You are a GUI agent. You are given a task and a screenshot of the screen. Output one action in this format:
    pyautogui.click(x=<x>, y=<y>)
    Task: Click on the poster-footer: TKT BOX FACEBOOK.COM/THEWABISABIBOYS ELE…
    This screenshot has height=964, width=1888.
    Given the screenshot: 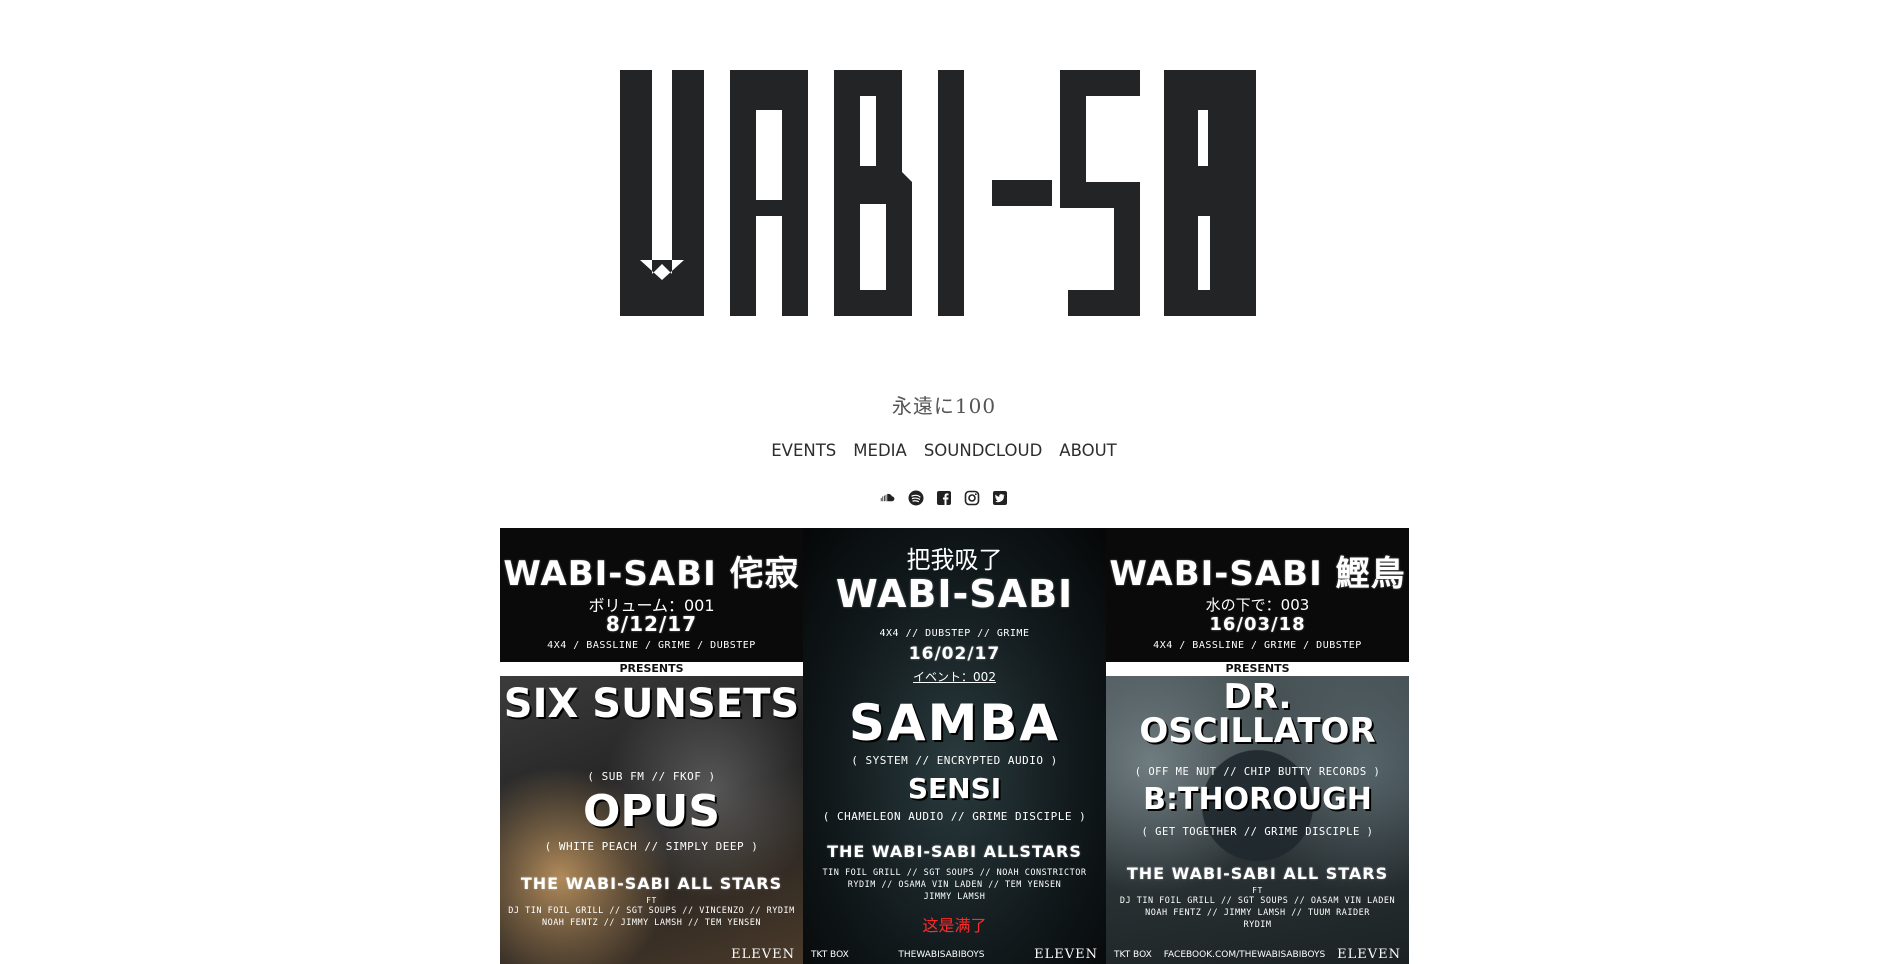 What is the action you would take?
    pyautogui.click(x=1257, y=954)
    